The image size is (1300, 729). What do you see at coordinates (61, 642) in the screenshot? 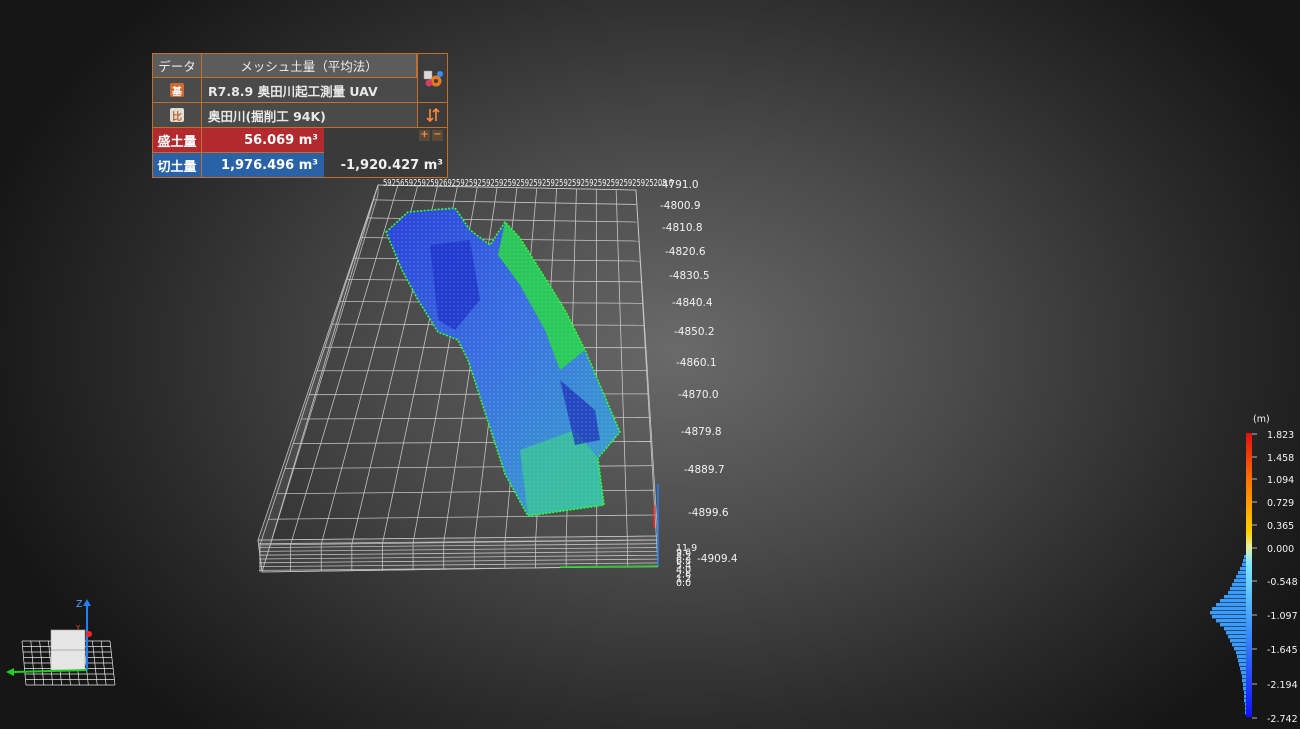
I see `orientation-triad: Z Y` at bounding box center [61, 642].